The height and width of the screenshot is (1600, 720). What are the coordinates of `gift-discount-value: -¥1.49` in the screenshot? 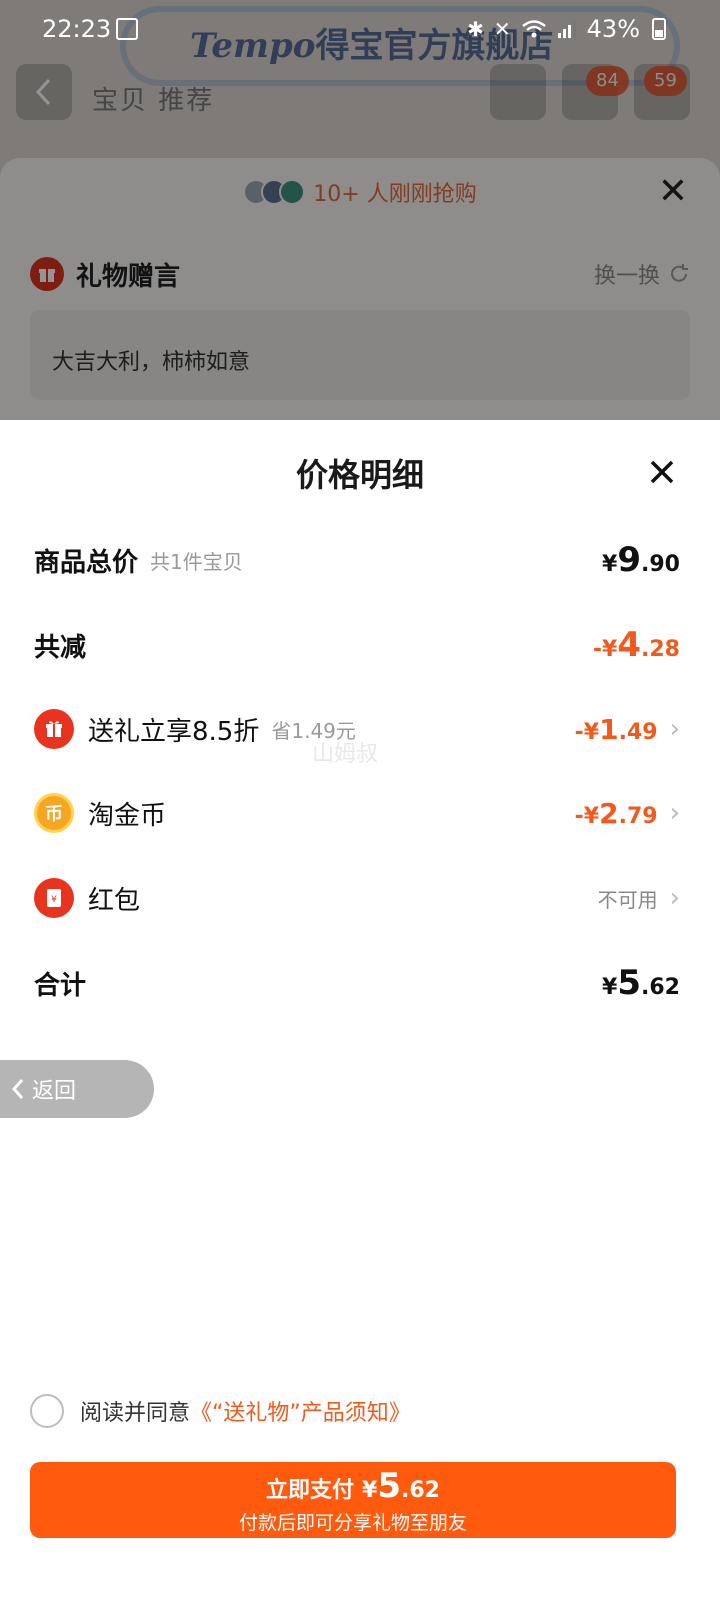 It's located at (616, 729).